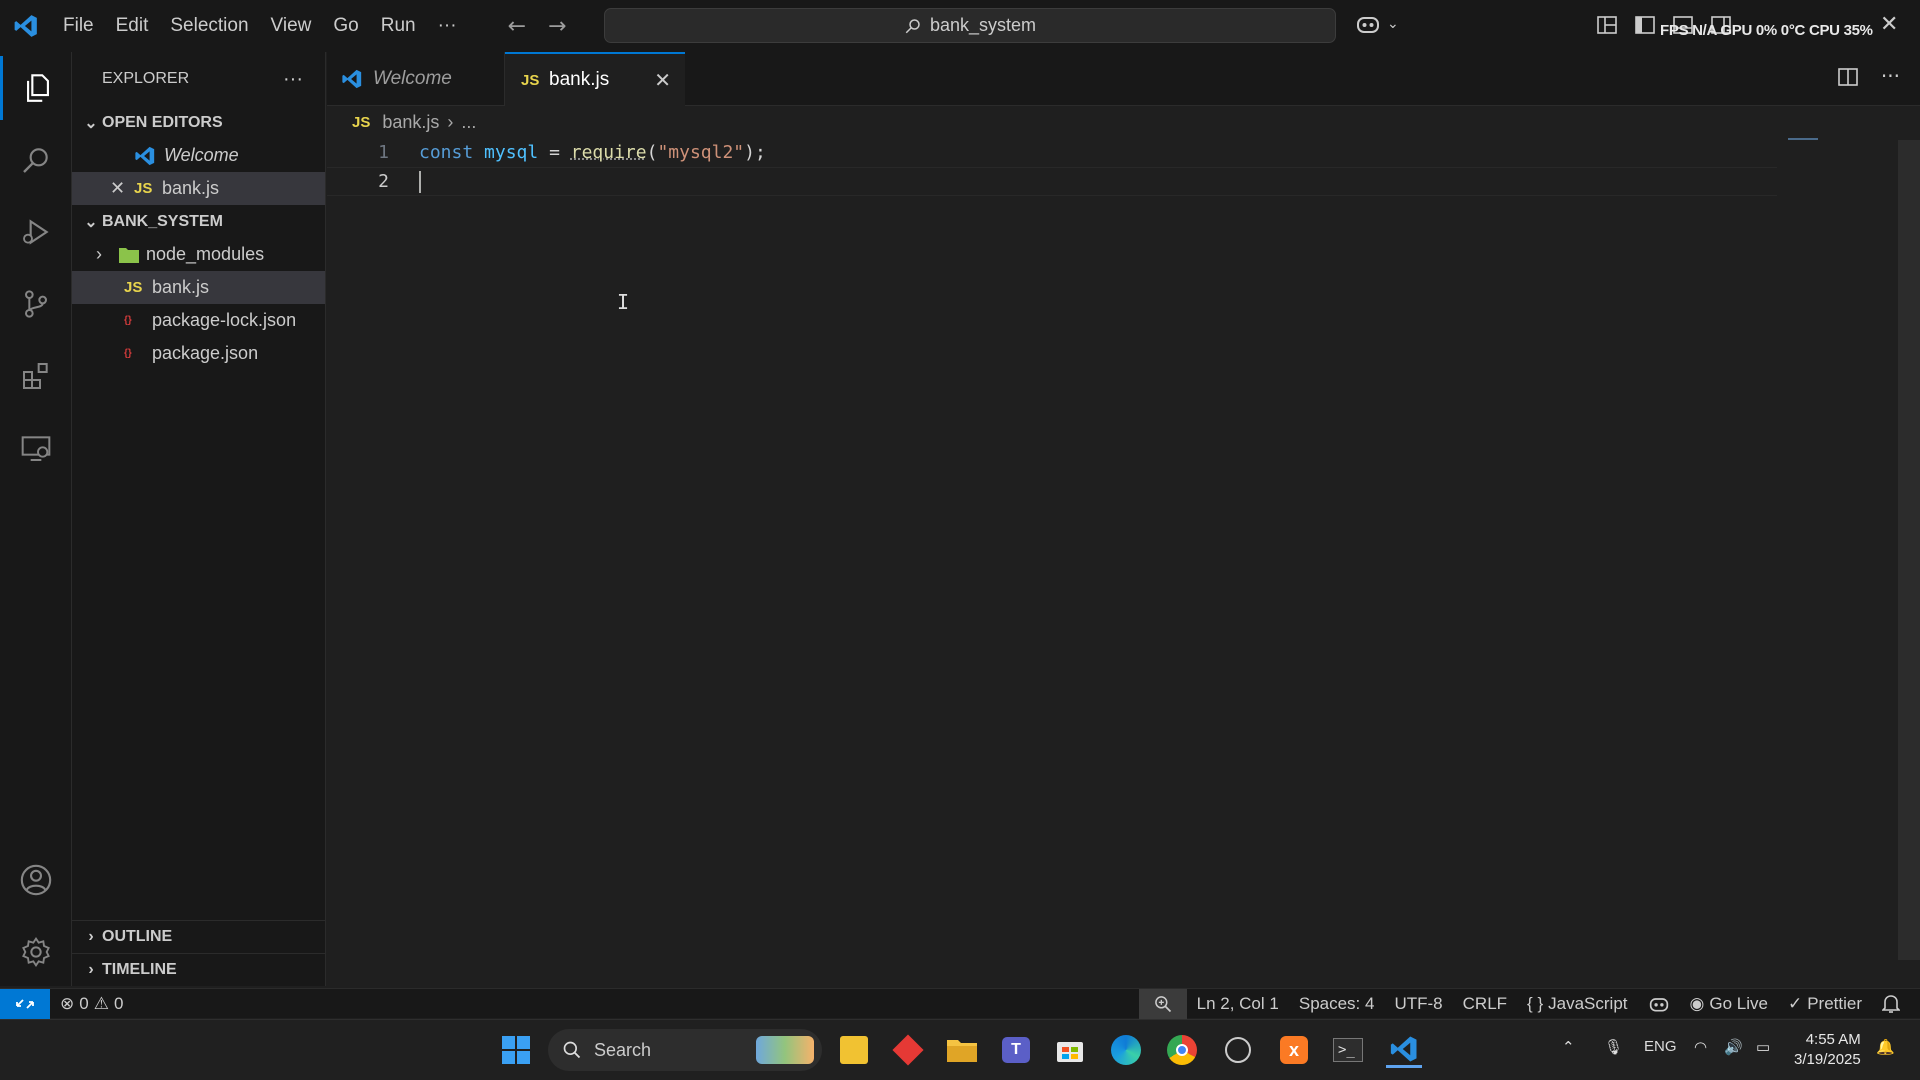 Image resolution: width=1920 pixels, height=1080 pixels. What do you see at coordinates (1896, 1004) in the screenshot?
I see `notifications-bell-icon` at bounding box center [1896, 1004].